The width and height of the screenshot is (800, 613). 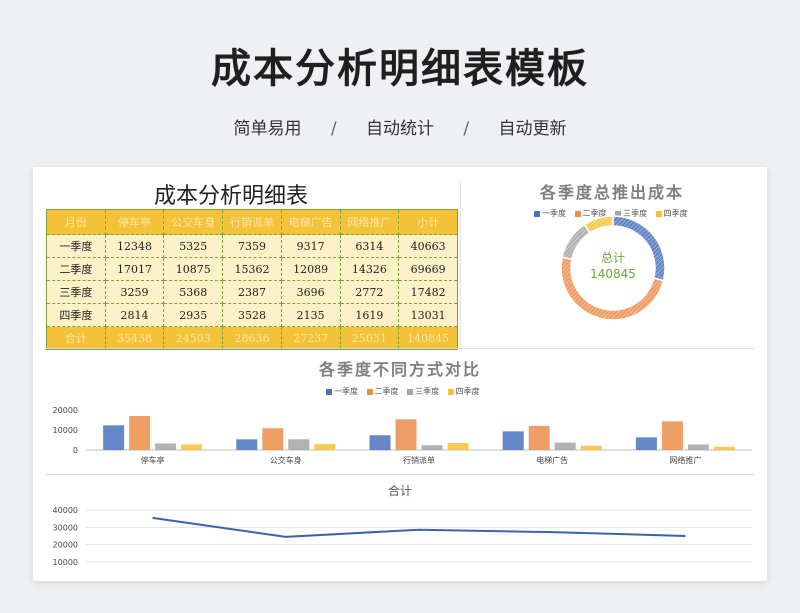 What do you see at coordinates (252, 315) in the screenshot?
I see `table-cell: 3528` at bounding box center [252, 315].